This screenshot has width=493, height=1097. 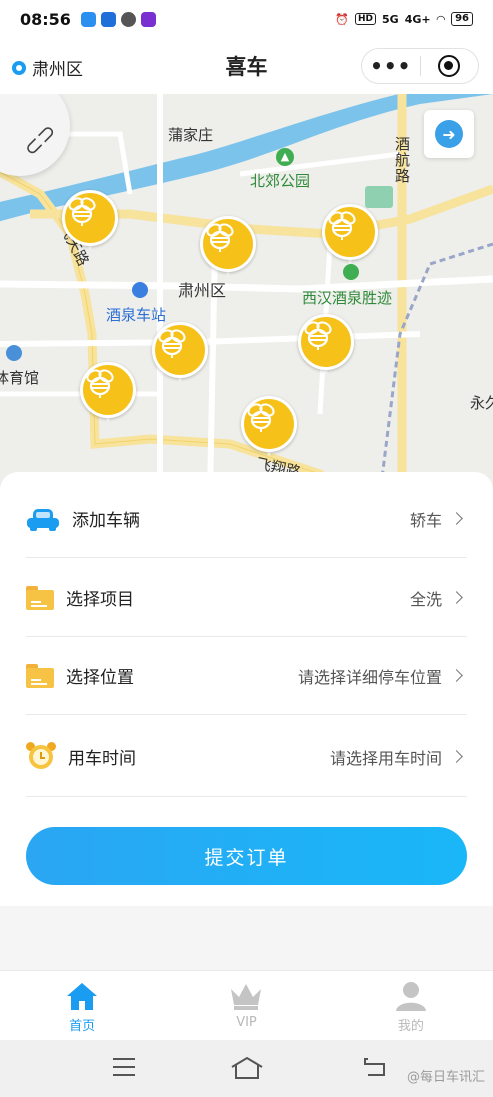 I want to click on map-label-yongjiu: 永久, so click(x=481, y=403).